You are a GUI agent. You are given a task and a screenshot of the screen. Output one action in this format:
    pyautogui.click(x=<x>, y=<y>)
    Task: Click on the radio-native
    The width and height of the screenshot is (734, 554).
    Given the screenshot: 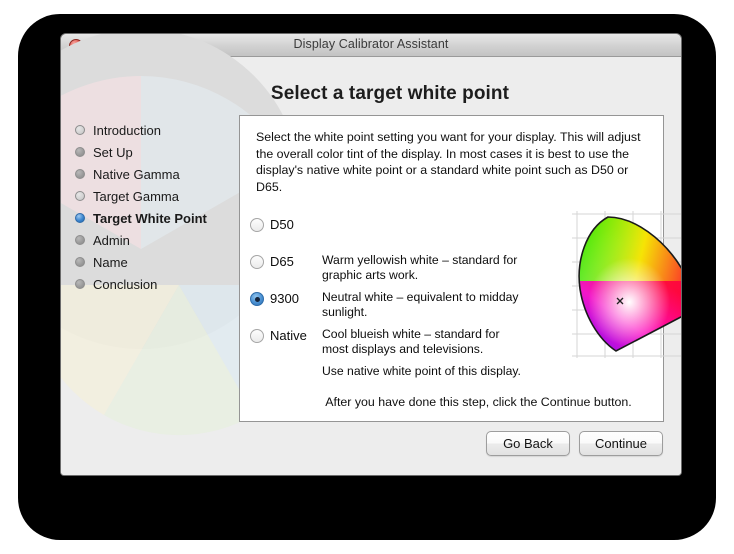 What is the action you would take?
    pyautogui.click(x=257, y=336)
    